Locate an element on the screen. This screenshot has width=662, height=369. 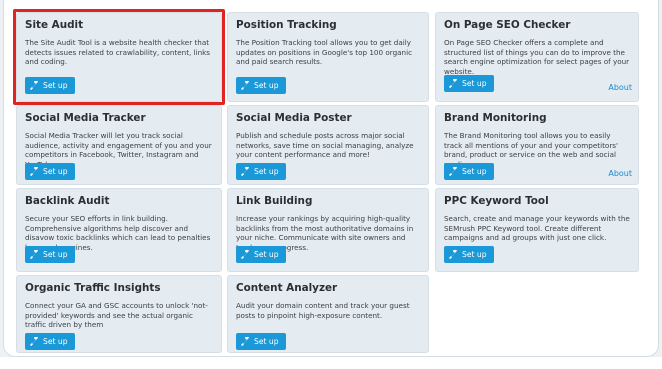
organic-traffic-insights-setup-button: Set up is located at coordinates (50, 341).